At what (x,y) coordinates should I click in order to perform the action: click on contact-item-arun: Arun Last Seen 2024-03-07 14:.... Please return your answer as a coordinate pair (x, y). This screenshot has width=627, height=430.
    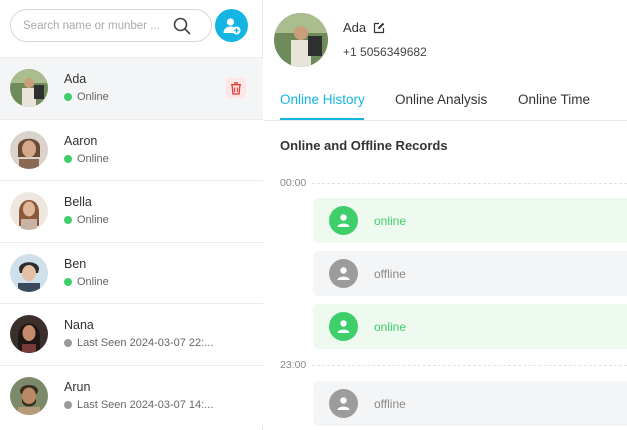
    Looking at the image, I should click on (131, 395).